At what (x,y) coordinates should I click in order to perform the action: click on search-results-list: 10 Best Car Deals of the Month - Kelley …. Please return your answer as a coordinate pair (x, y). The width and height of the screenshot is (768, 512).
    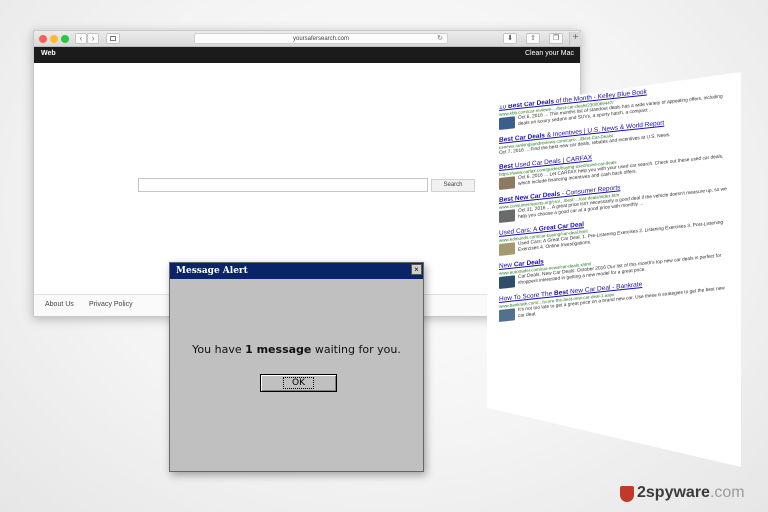
    Looking at the image, I should click on (615, 204).